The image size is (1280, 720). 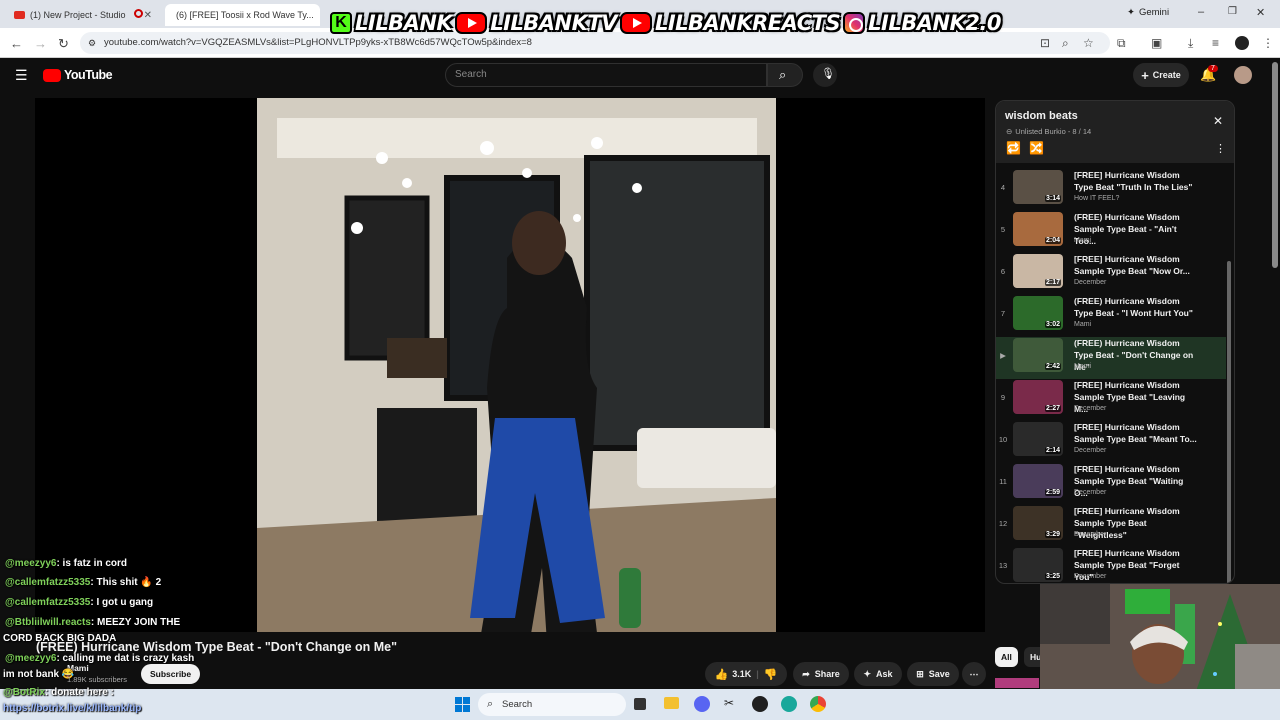 What do you see at coordinates (1038, 523) in the screenshot?
I see `playlist-item-thumbnail: 3:29` at bounding box center [1038, 523].